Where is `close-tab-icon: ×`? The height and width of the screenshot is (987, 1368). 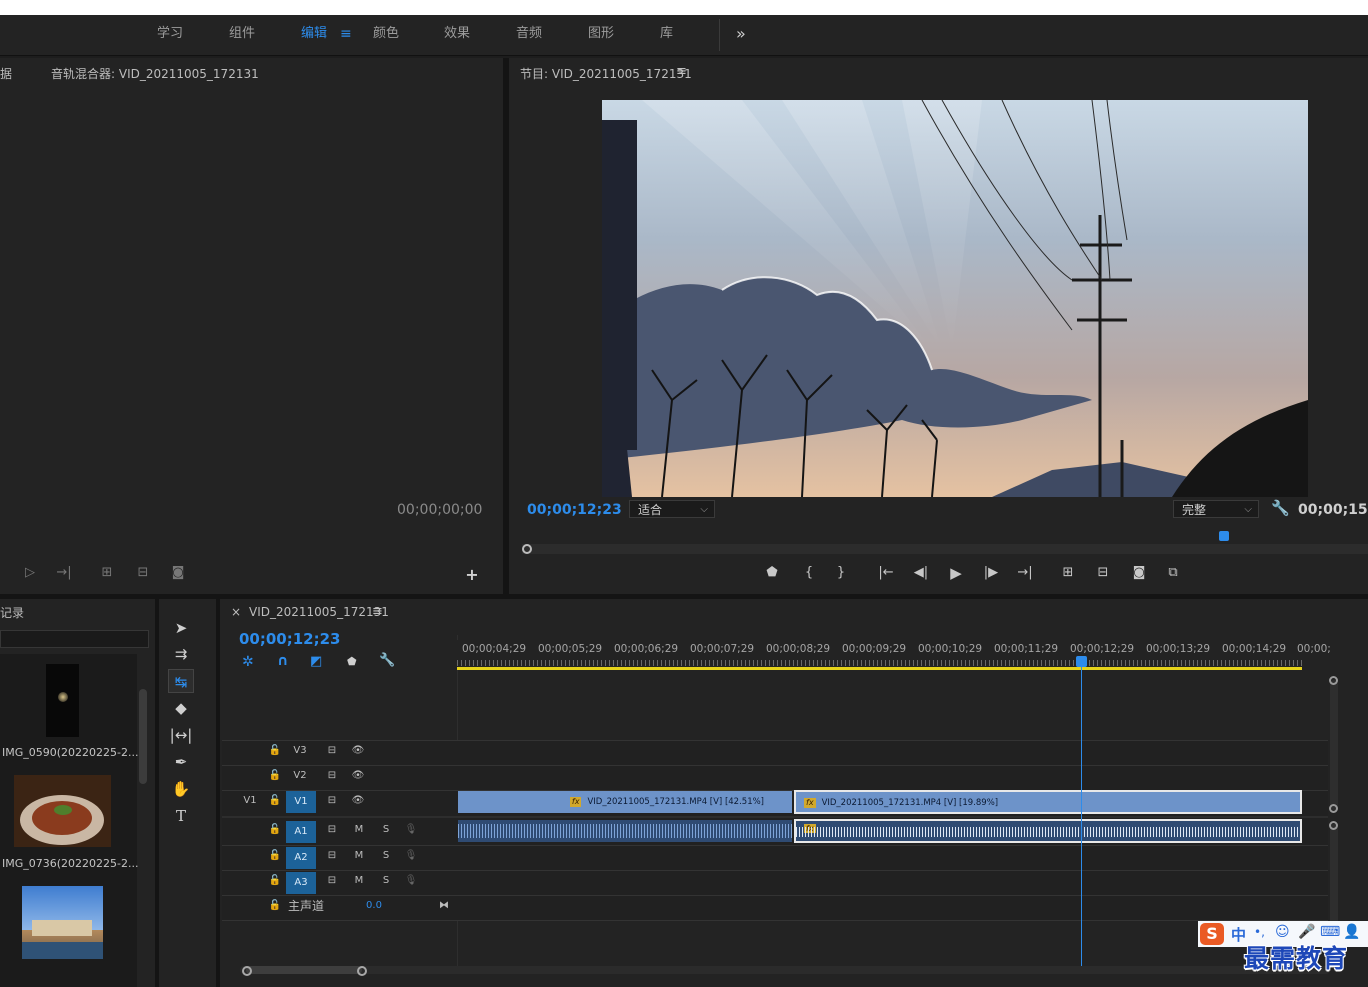
close-tab-icon: × is located at coordinates (236, 612).